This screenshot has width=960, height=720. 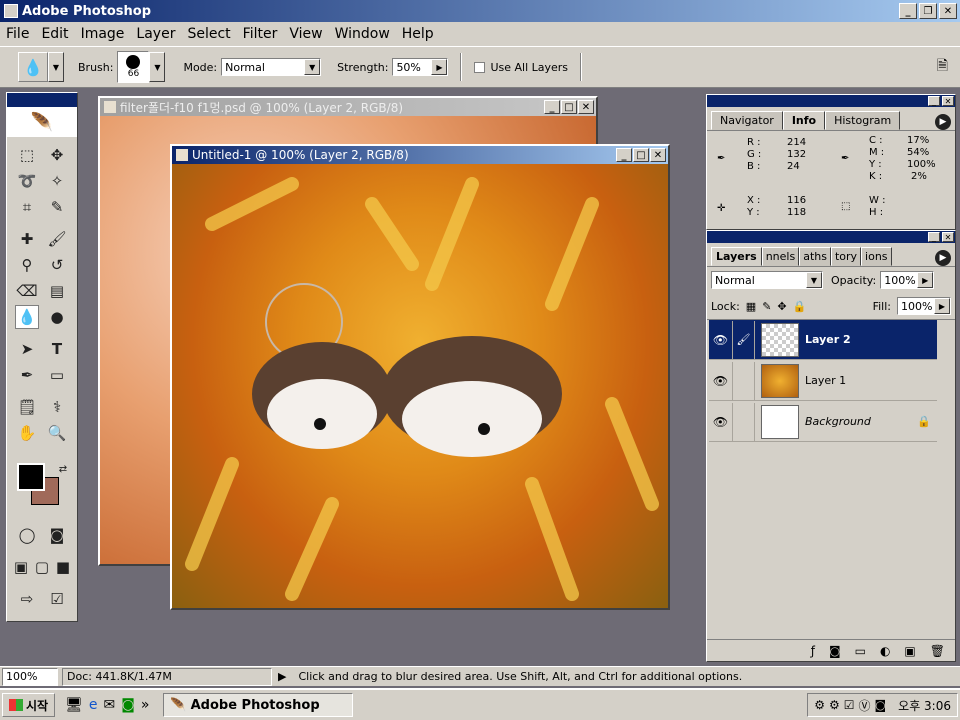 What do you see at coordinates (57, 349) in the screenshot?
I see `type-tool-icon: T` at bounding box center [57, 349].